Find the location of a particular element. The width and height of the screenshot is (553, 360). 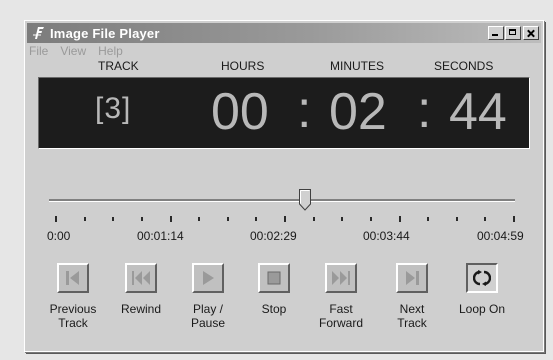

next-track-label-line2: Track is located at coordinates (412, 323).